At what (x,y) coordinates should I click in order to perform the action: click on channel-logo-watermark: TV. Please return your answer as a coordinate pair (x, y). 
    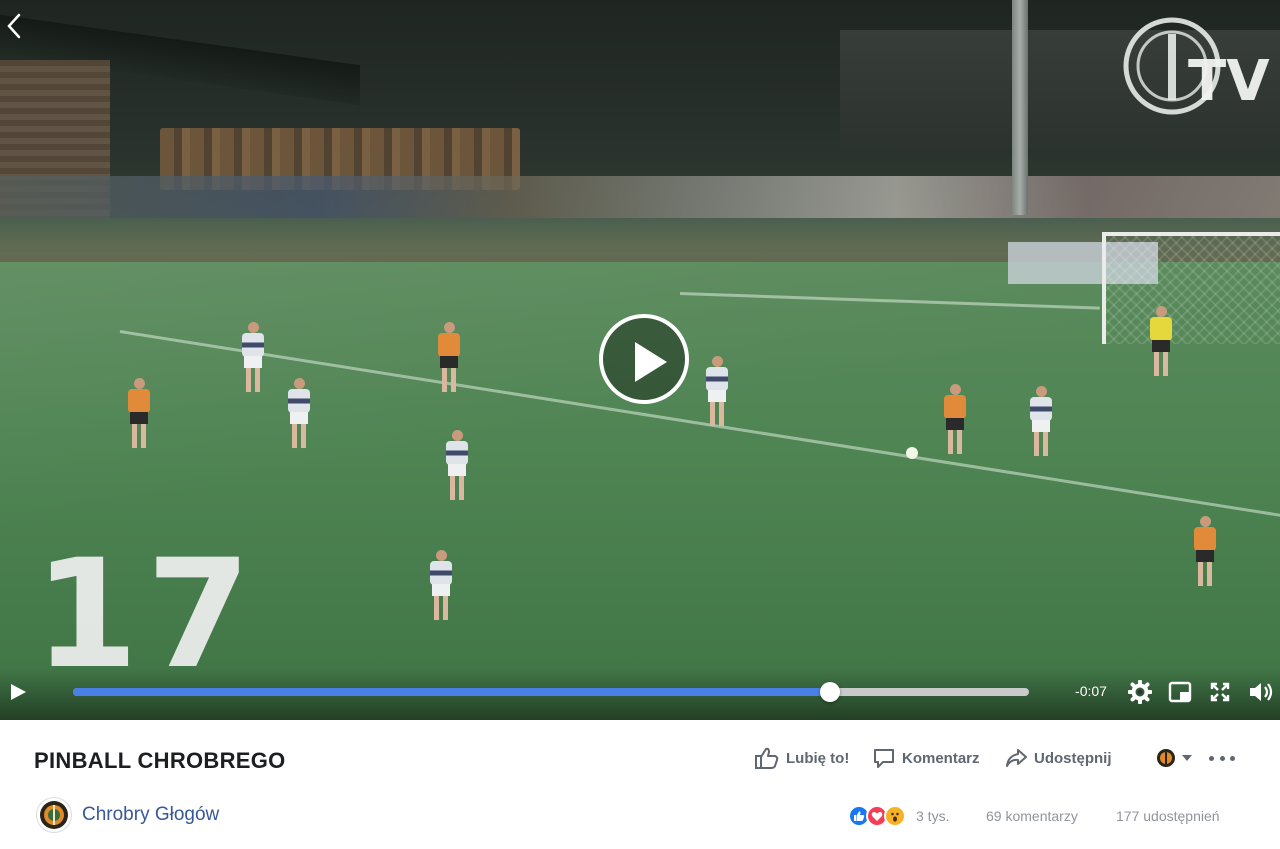
    Looking at the image, I should click on (1197, 74).